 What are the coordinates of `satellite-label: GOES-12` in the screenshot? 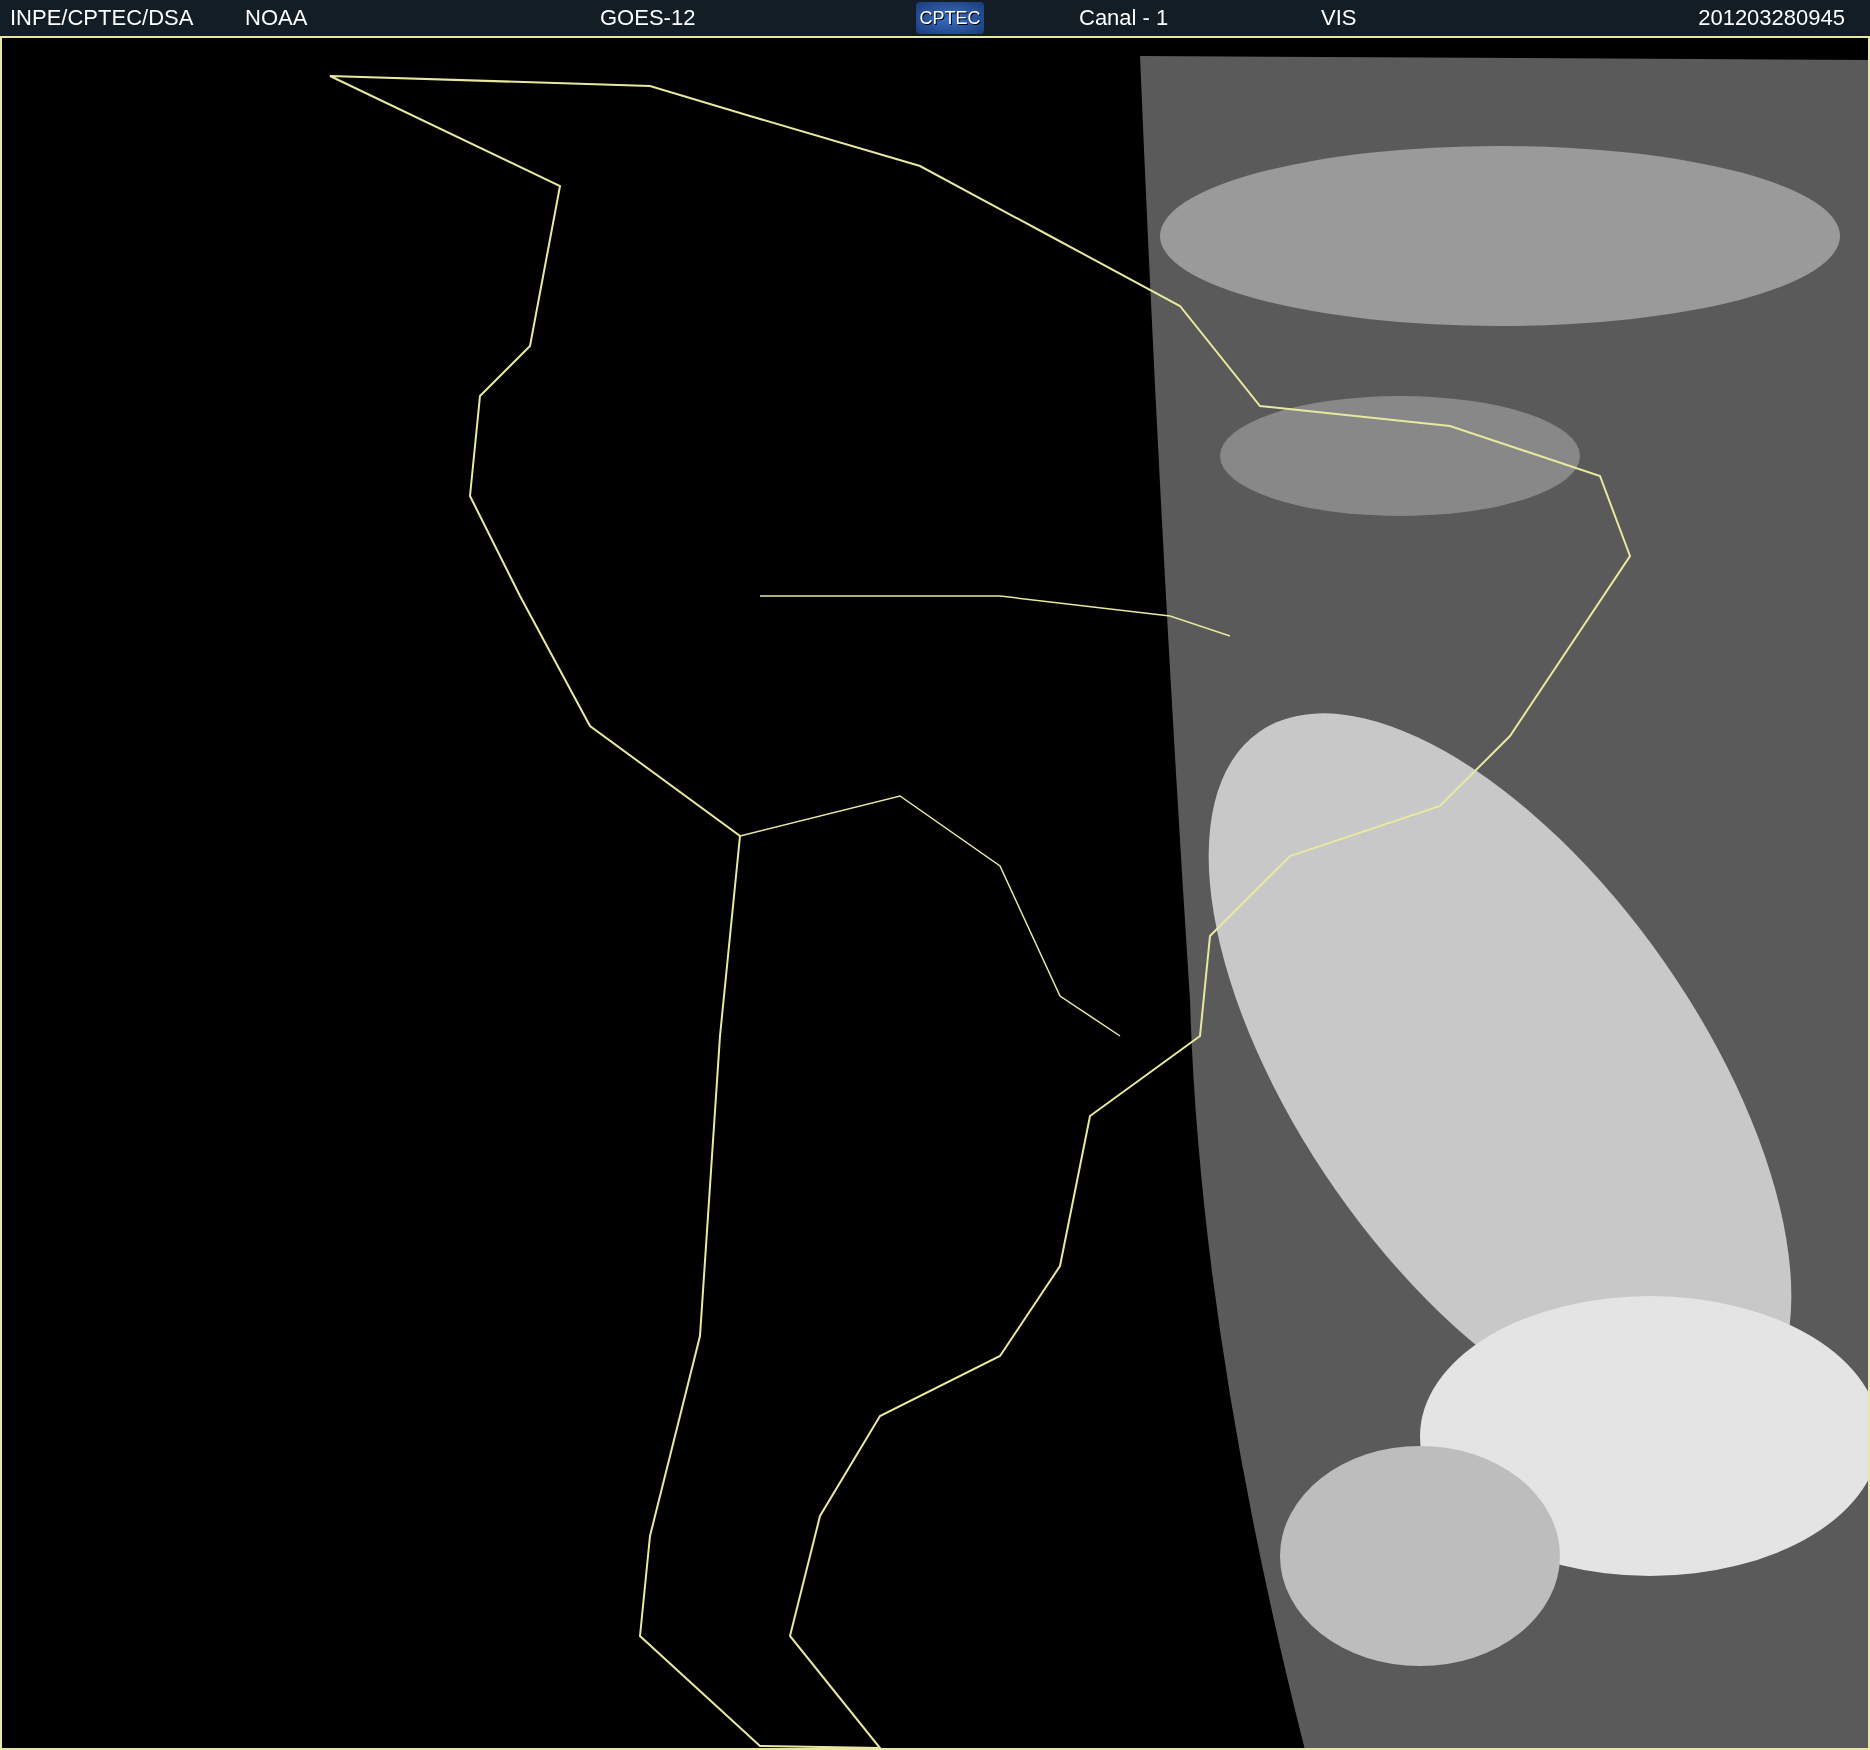 It's located at (648, 18).